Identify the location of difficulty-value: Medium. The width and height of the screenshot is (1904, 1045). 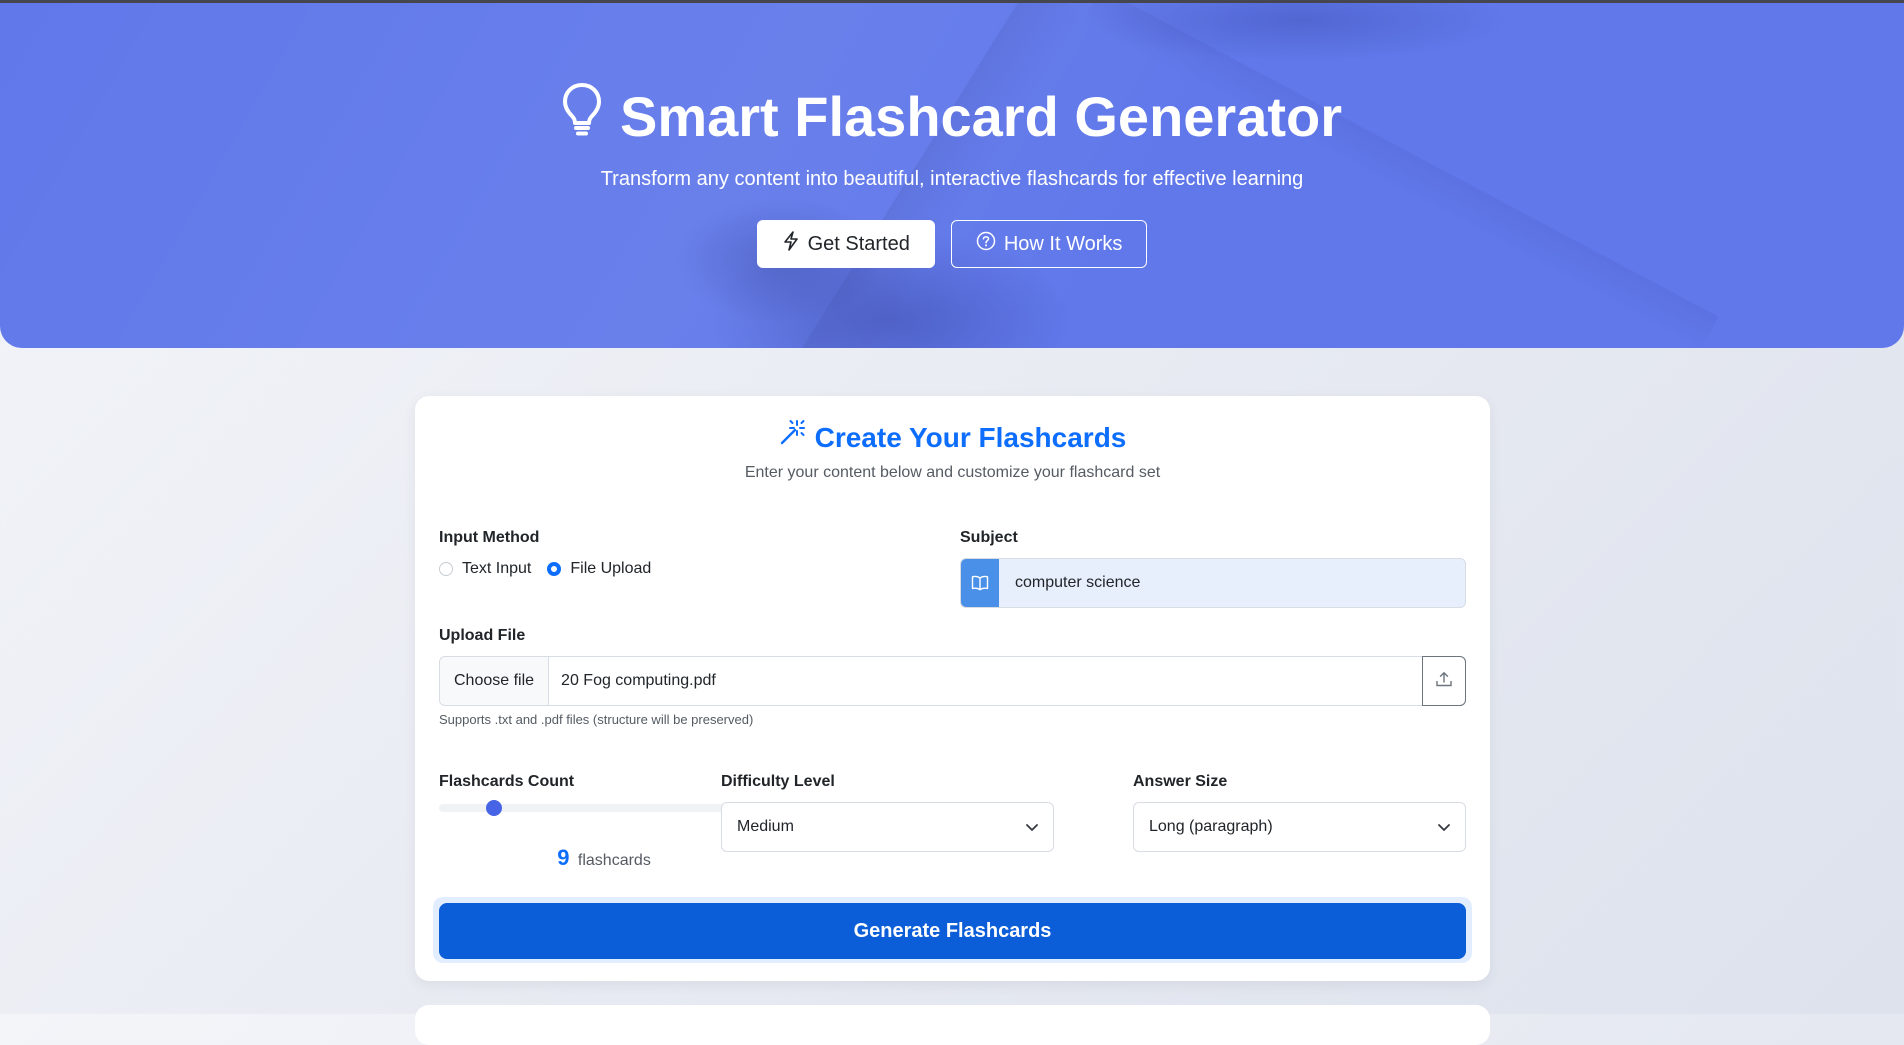
(765, 826).